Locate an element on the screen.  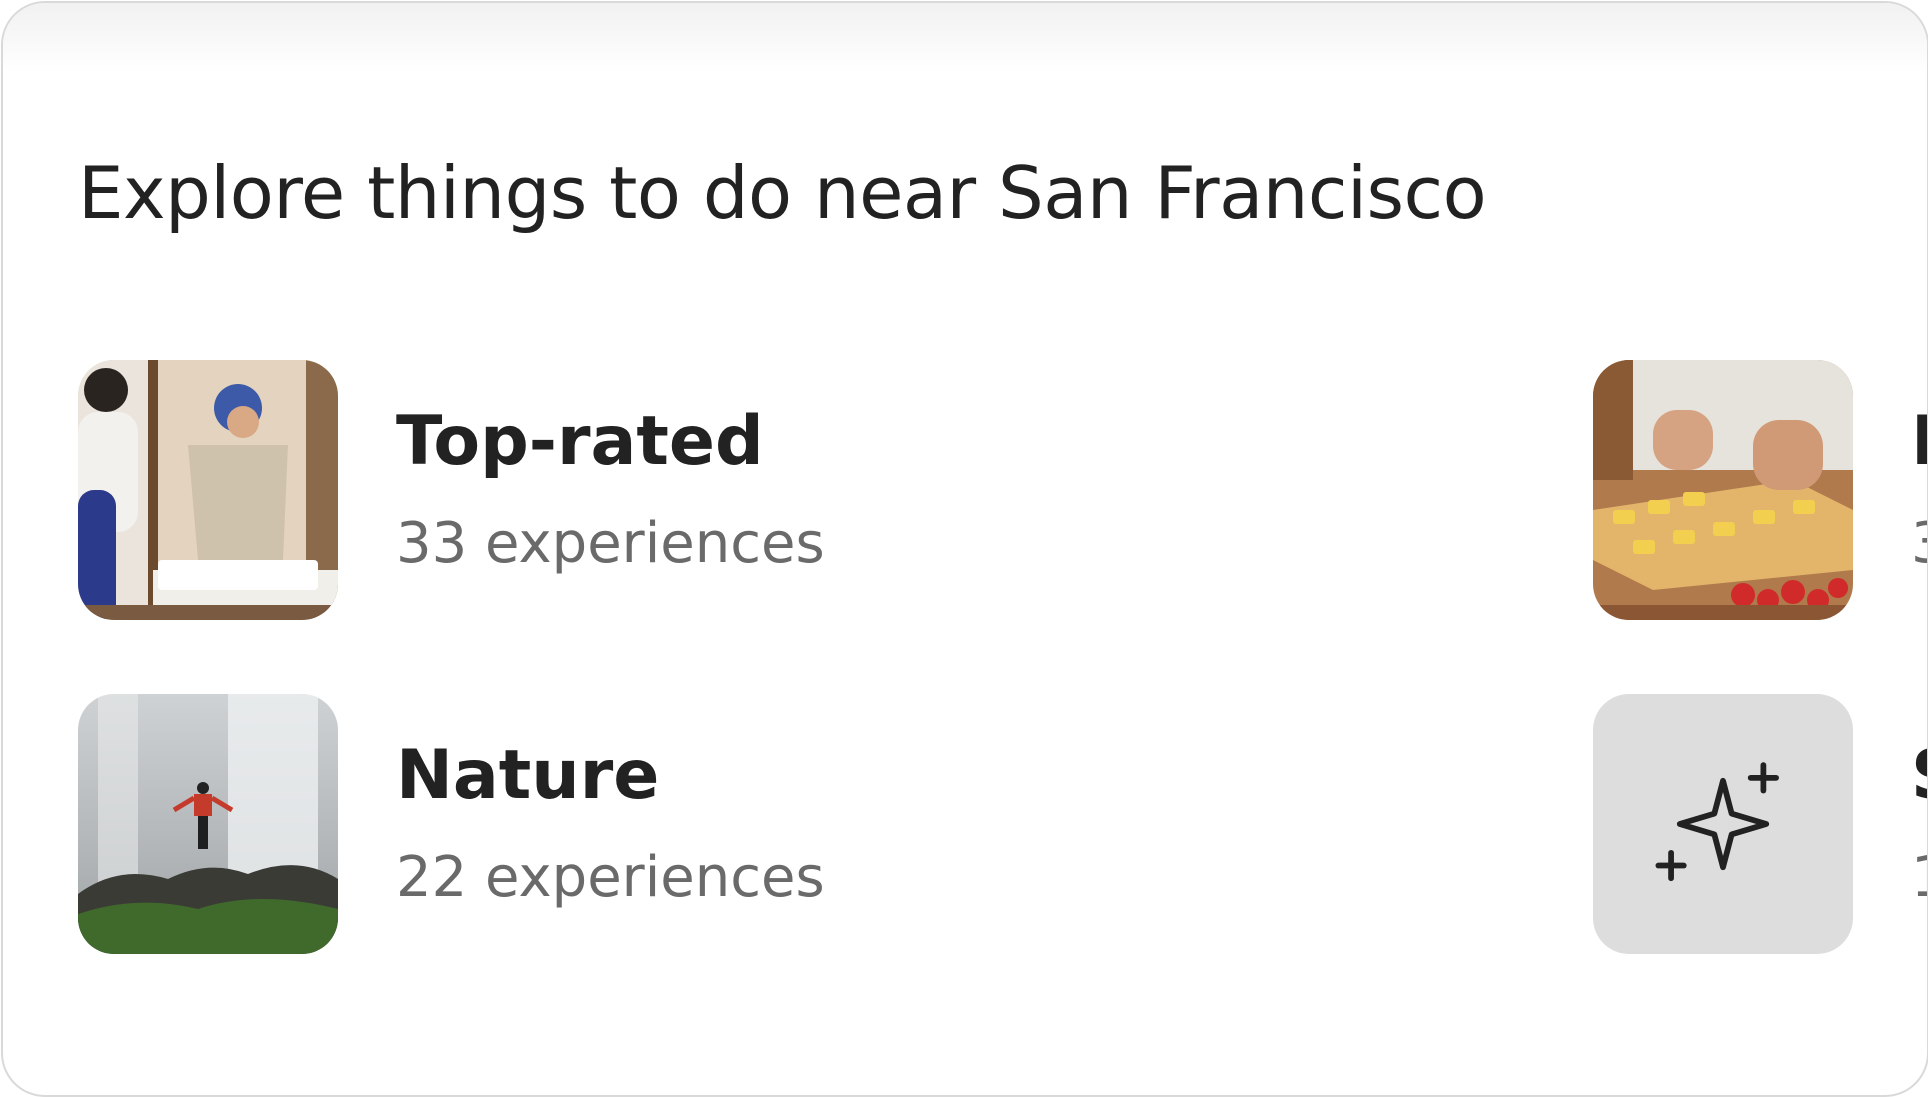
people-folding-dough-photo is located at coordinates (208, 490).